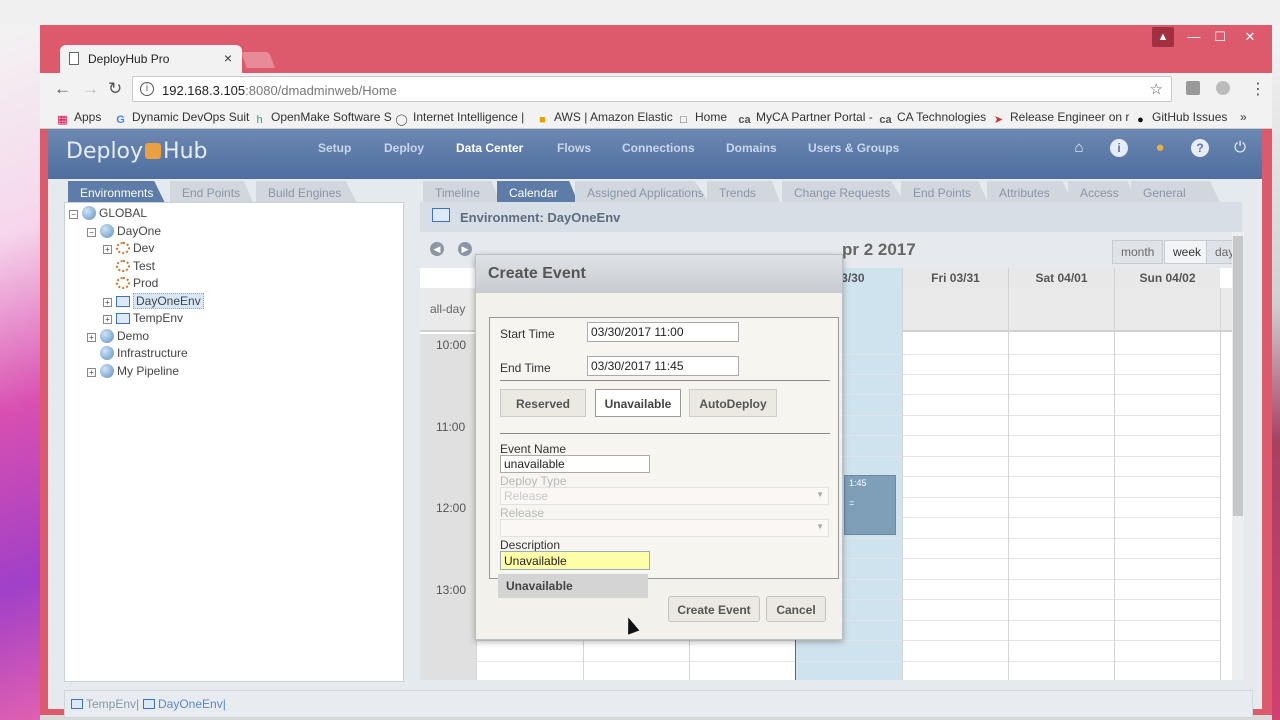 The image size is (1280, 720). Describe the element at coordinates (115, 89) in the screenshot. I see `reload-icon: ↻` at that location.